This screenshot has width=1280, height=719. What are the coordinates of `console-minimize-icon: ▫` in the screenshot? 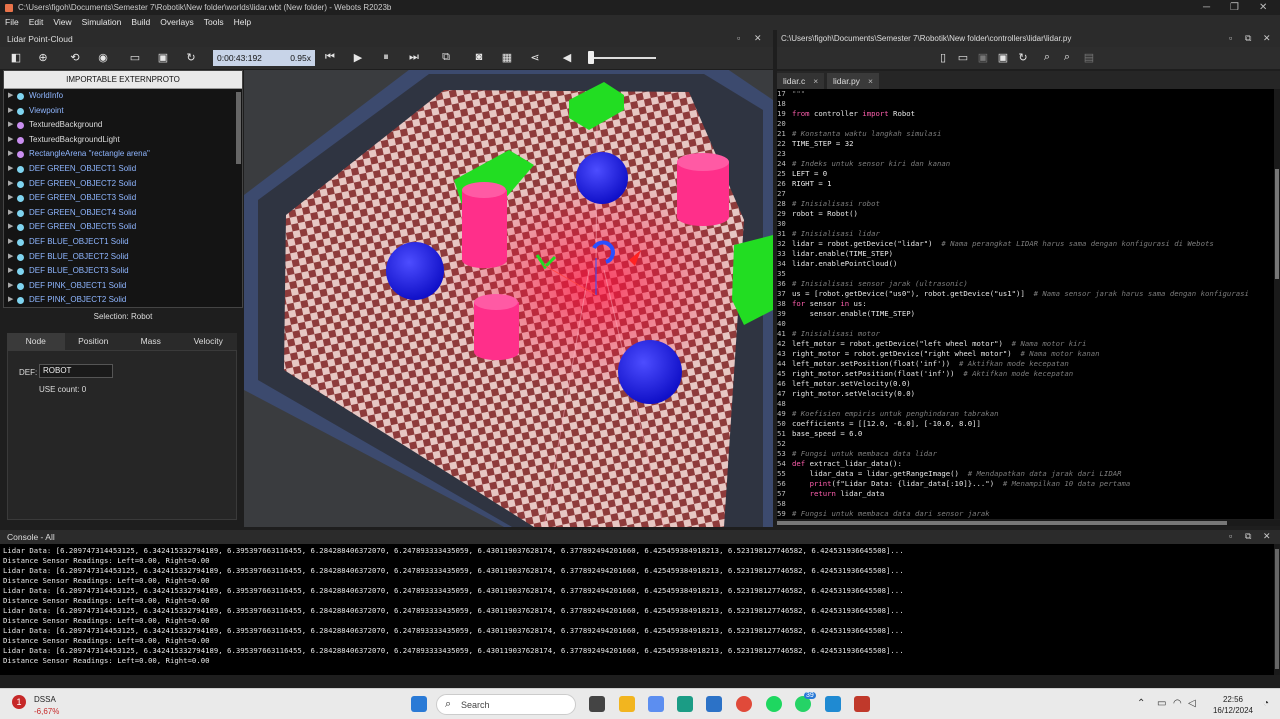 It's located at (1230, 536).